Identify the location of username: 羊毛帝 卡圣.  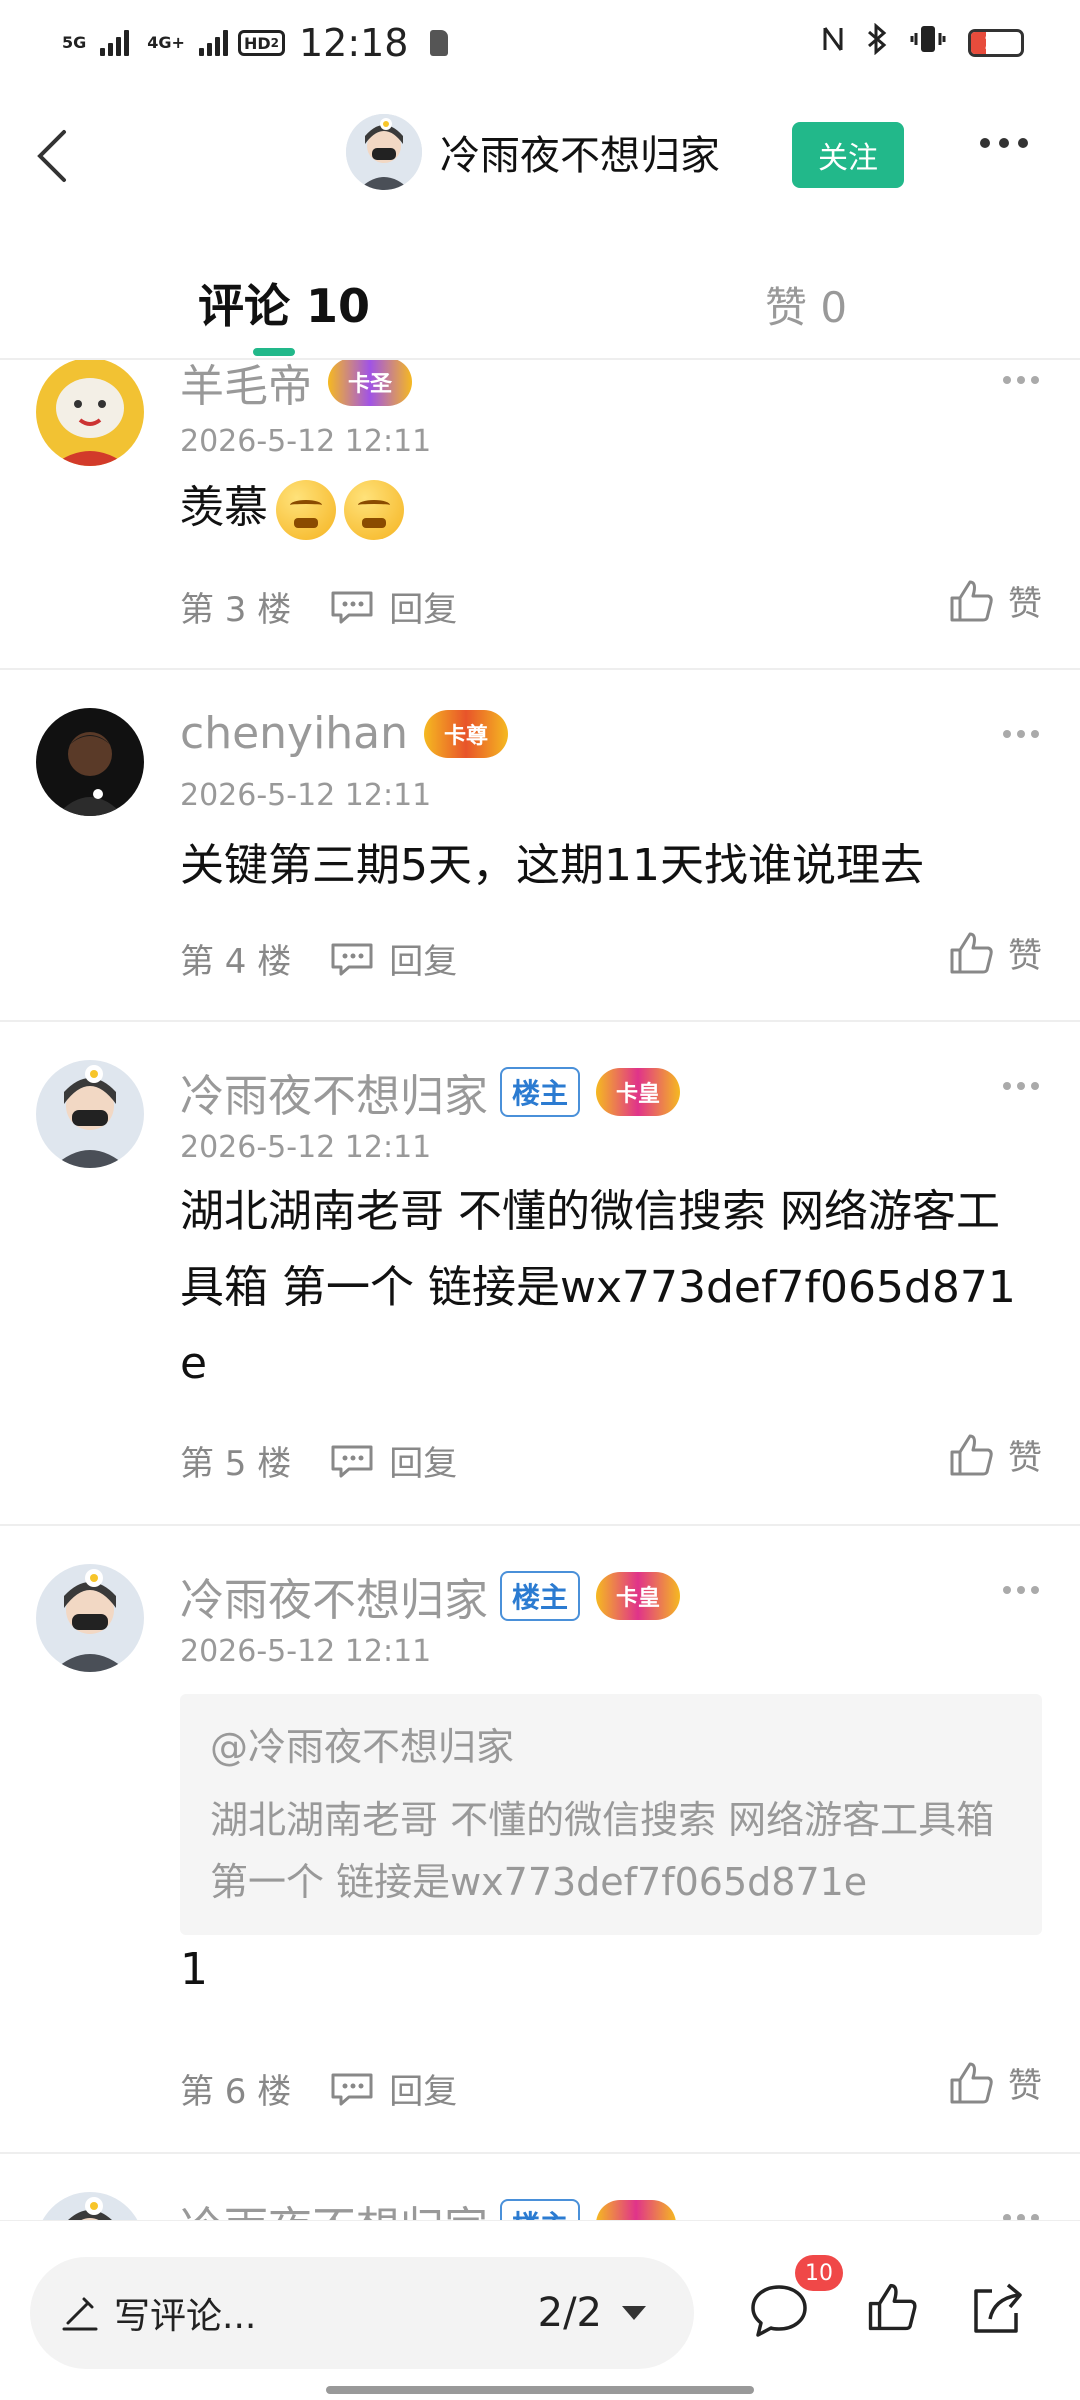
(296, 387).